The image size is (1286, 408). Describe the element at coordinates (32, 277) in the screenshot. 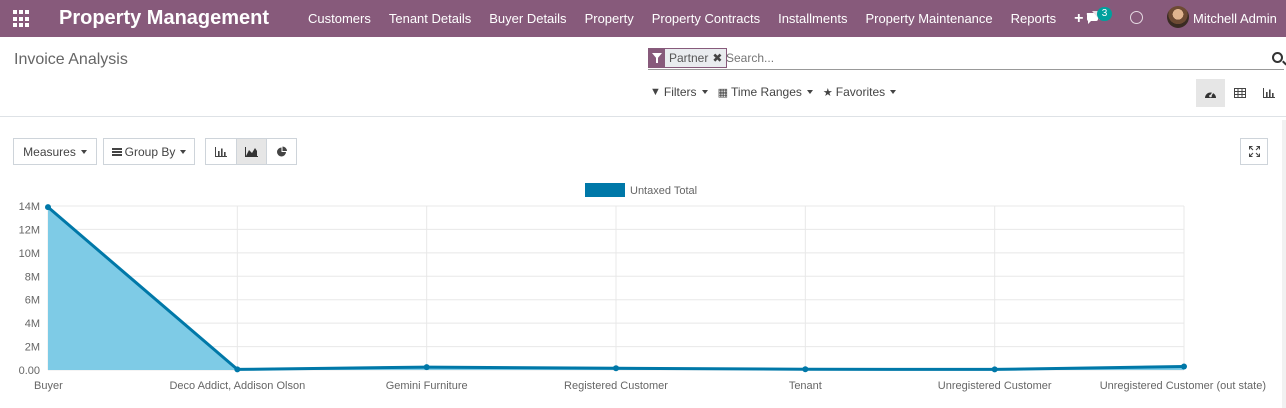

I see `y-tick-label: 8M` at that location.